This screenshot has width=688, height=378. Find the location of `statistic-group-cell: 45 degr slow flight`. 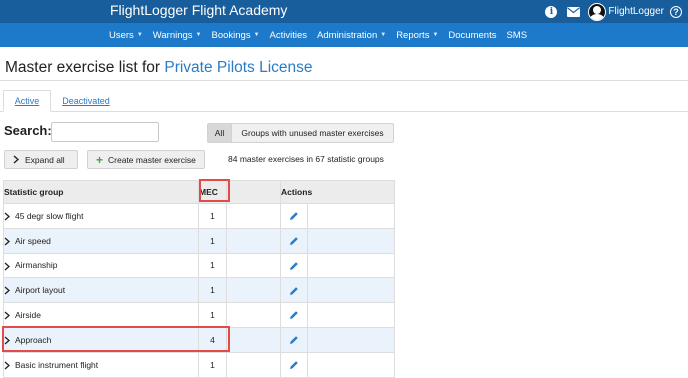

statistic-group-cell: 45 degr slow flight is located at coordinates (101, 216).